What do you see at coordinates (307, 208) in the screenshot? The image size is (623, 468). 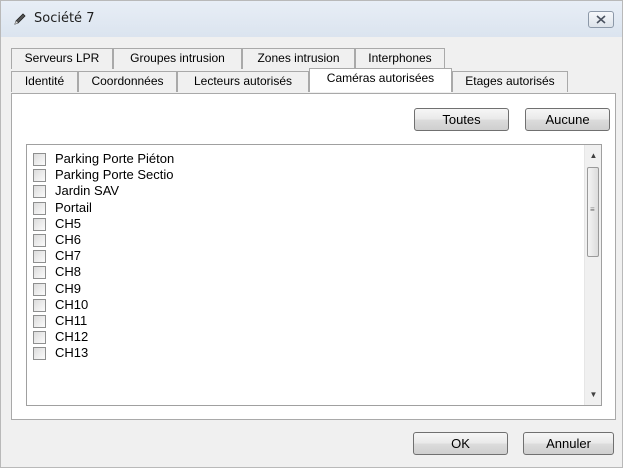 I see `camera-list-item: Portail` at bounding box center [307, 208].